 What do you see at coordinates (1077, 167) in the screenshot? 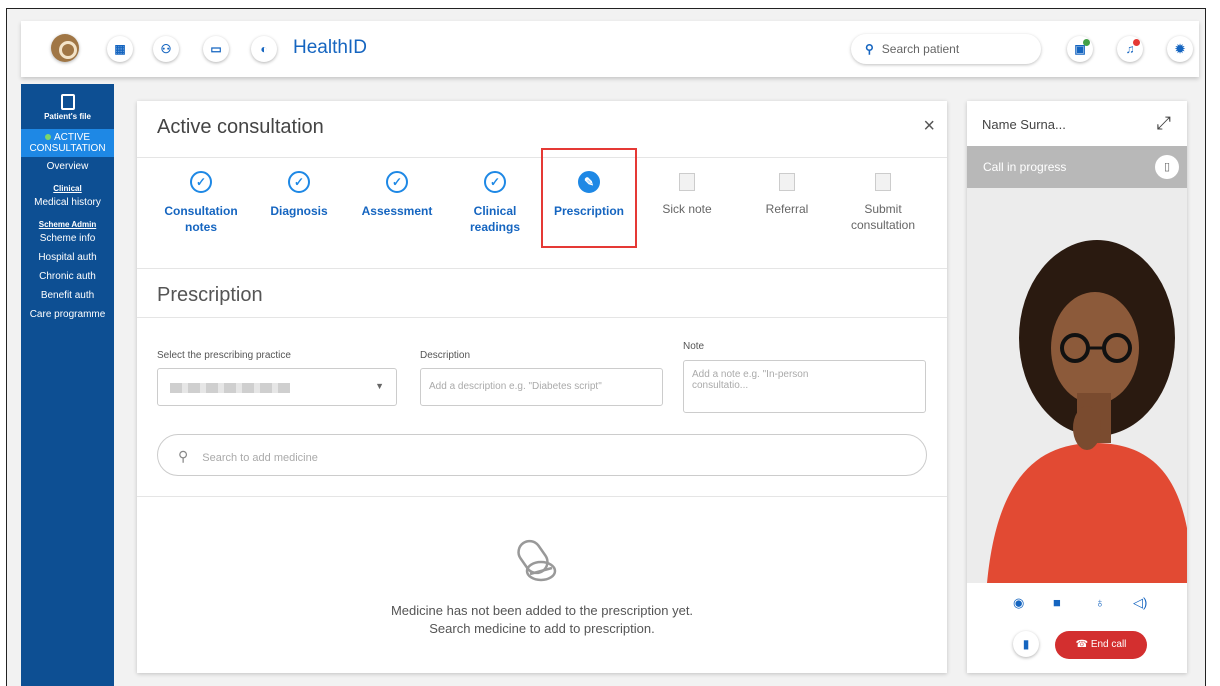
I see `call-status-bar: Call in progress ▯` at bounding box center [1077, 167].